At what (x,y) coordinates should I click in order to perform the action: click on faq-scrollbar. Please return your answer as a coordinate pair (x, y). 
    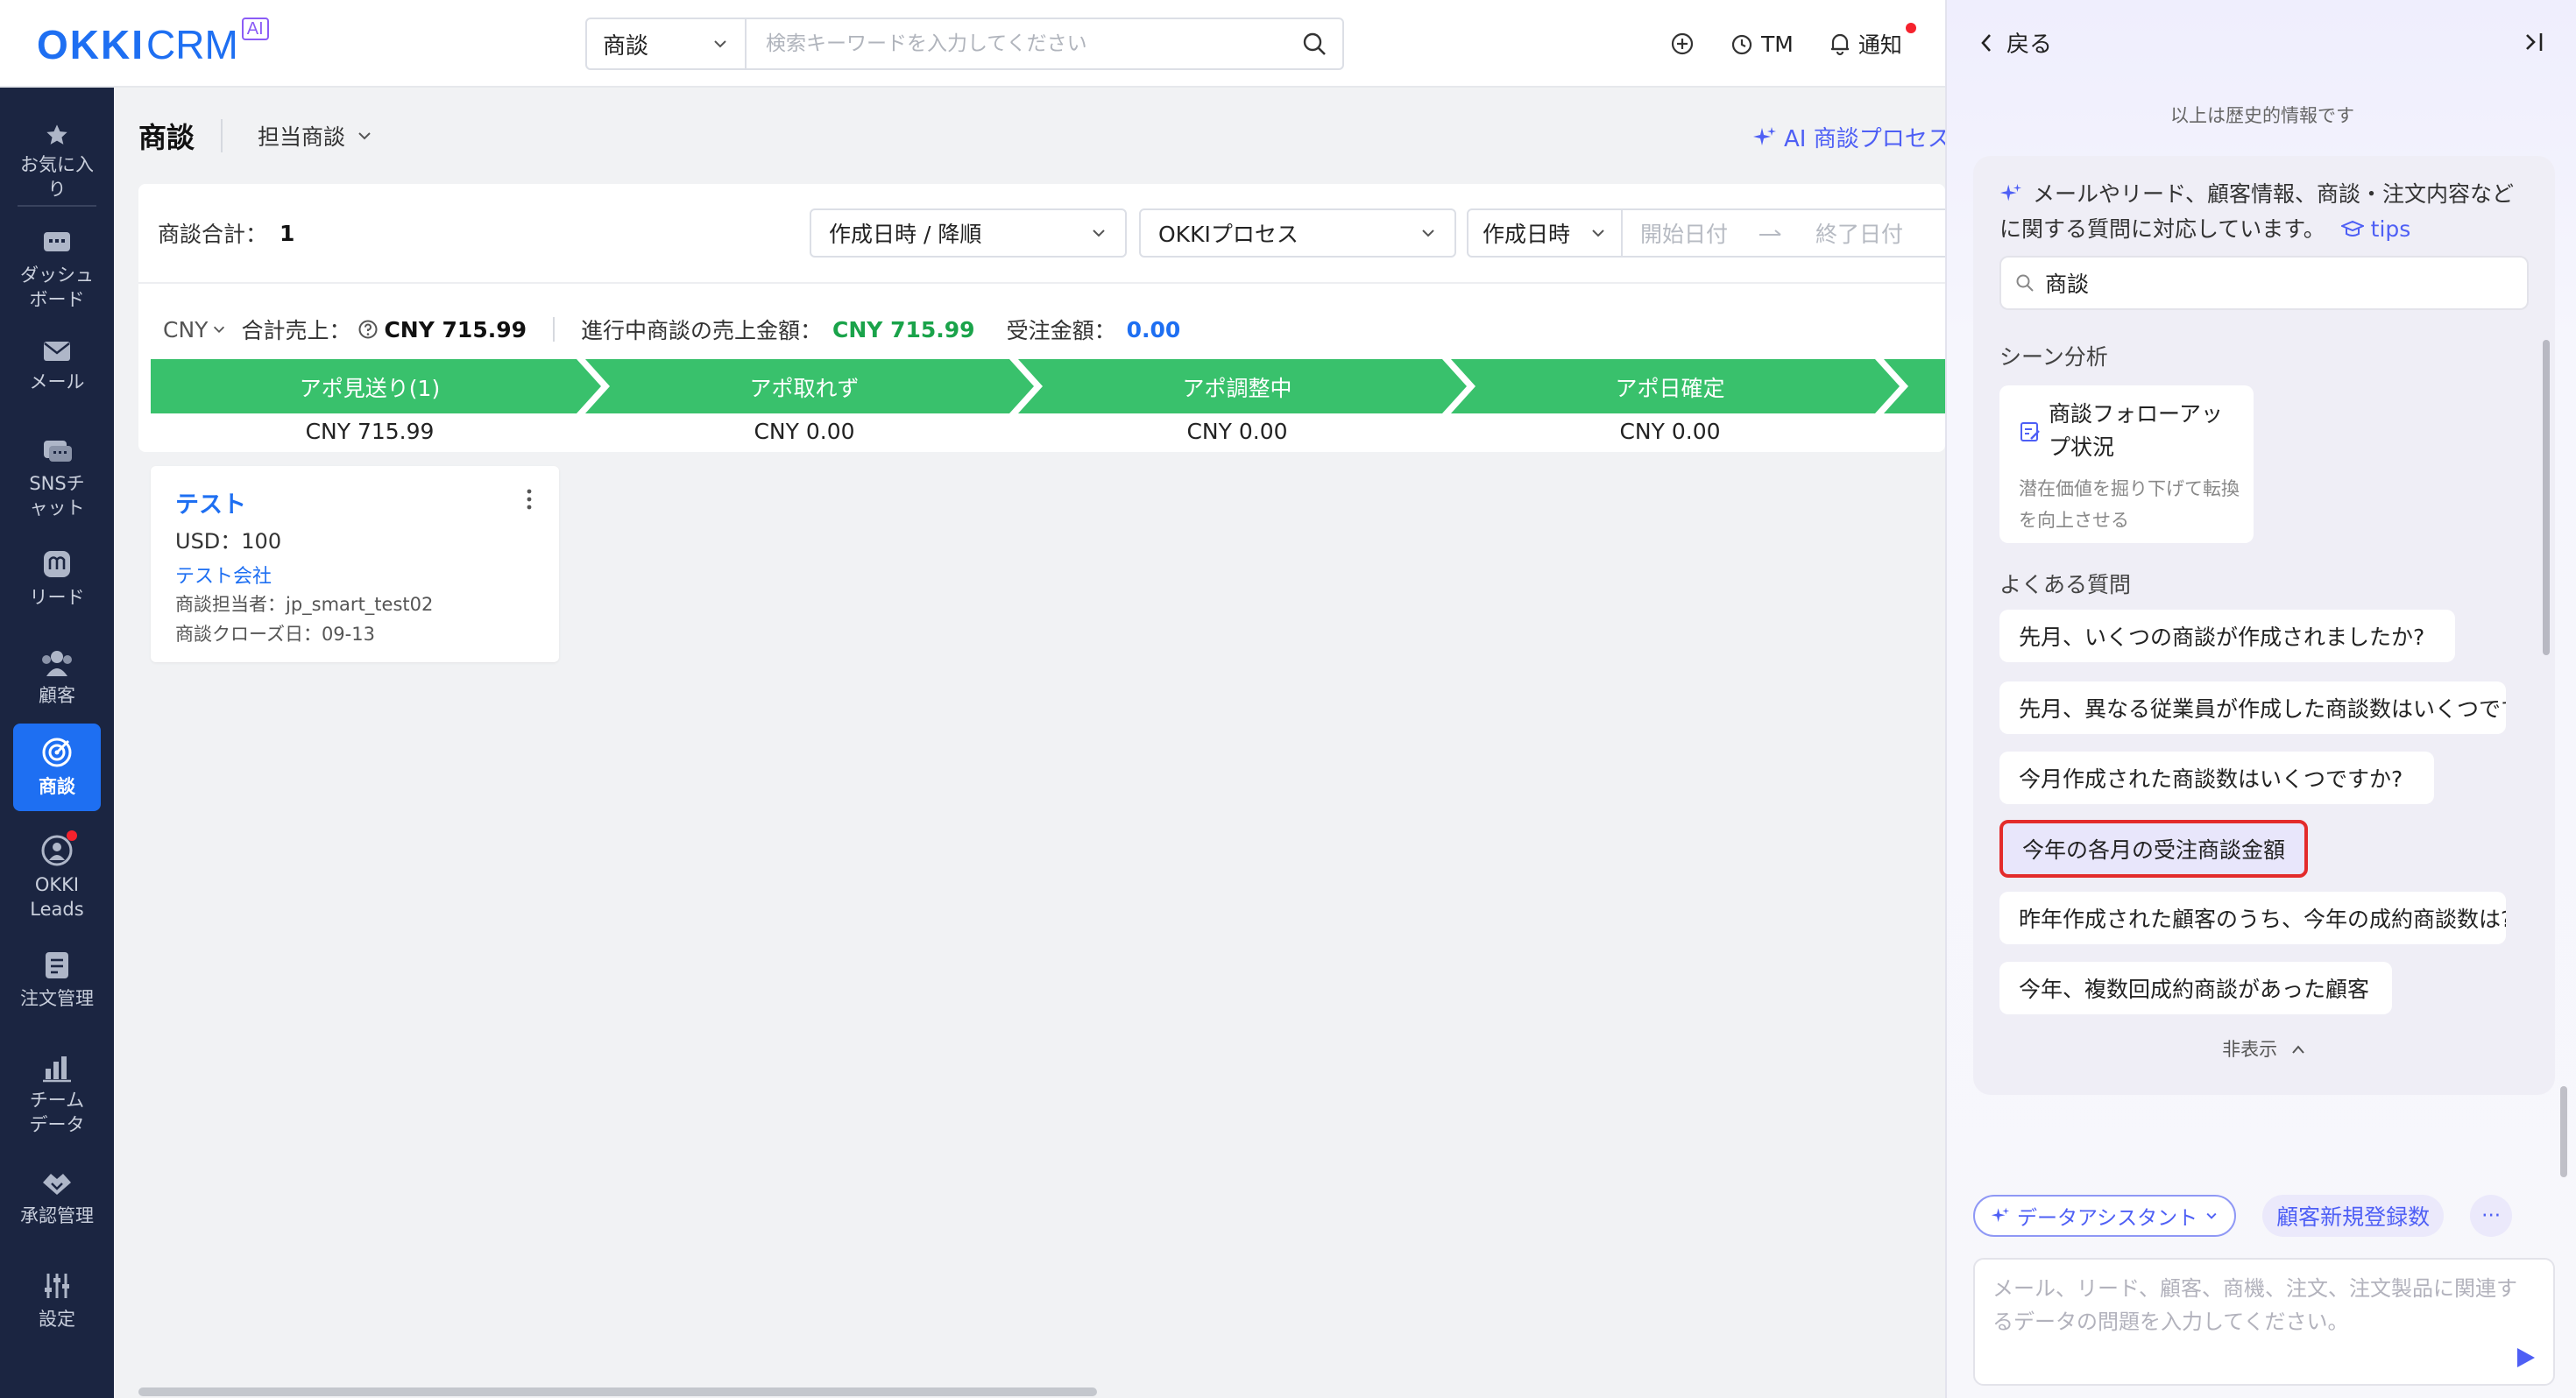
    Looking at the image, I should click on (2546, 497).